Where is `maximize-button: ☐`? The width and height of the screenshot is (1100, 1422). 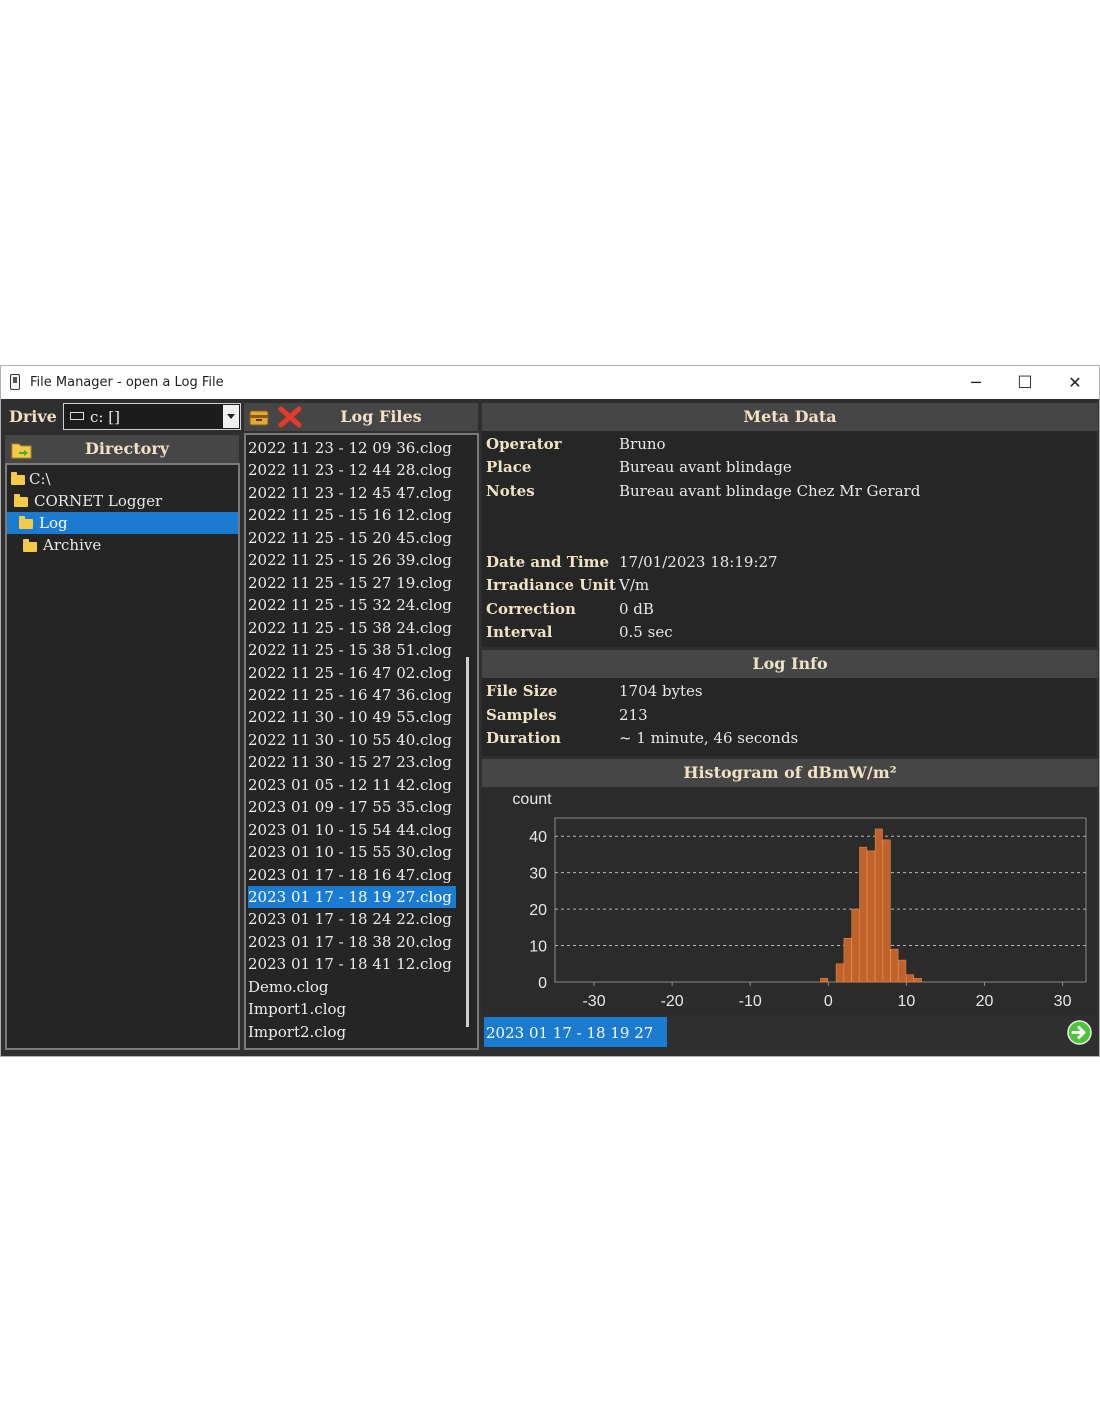 maximize-button: ☐ is located at coordinates (1025, 383).